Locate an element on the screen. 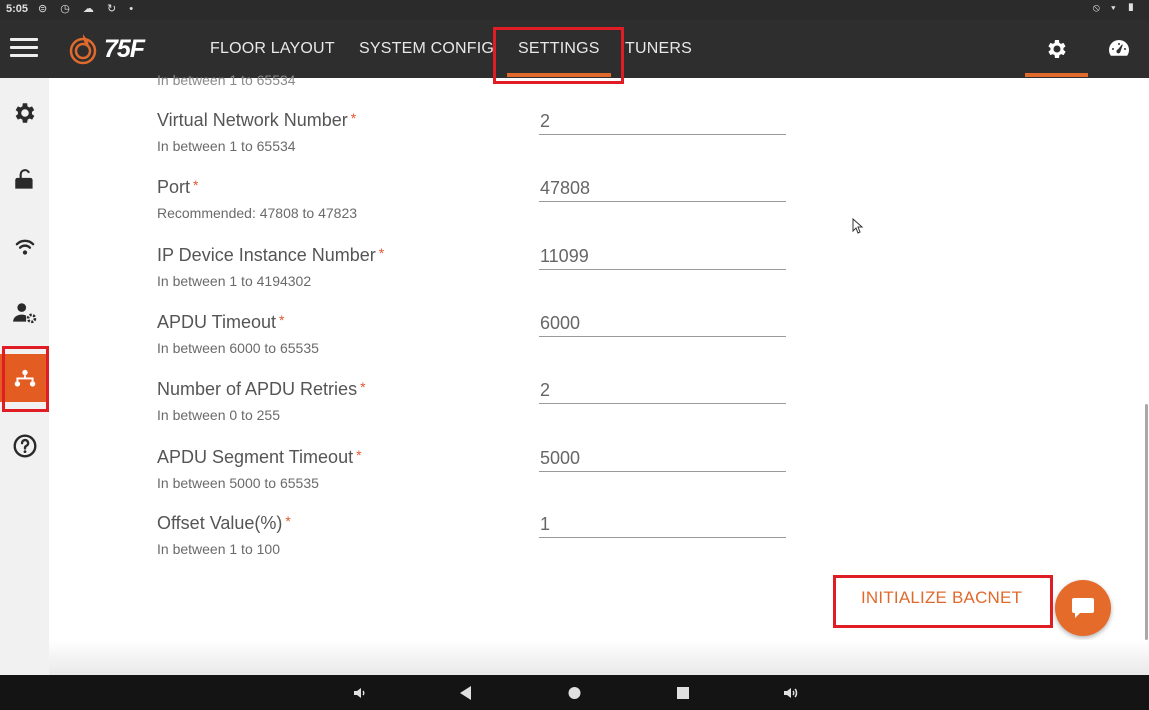 This screenshot has height=710, width=1149. rail-item-security is located at coordinates (24, 179).